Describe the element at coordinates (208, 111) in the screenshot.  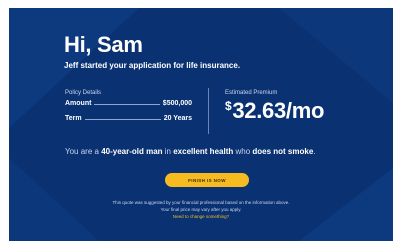
I see `vertical-divider` at that location.